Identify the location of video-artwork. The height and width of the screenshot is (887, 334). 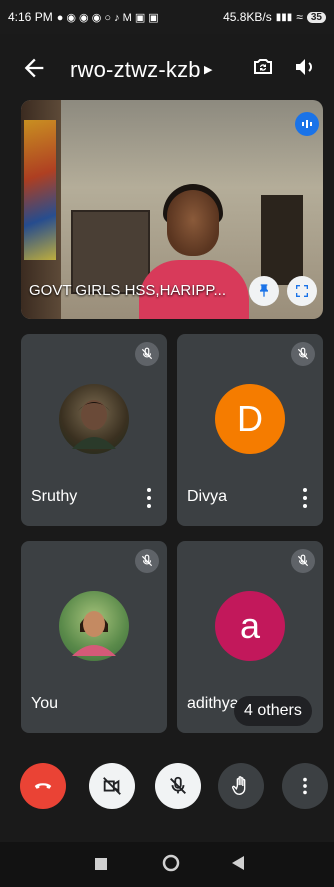
(40, 190).